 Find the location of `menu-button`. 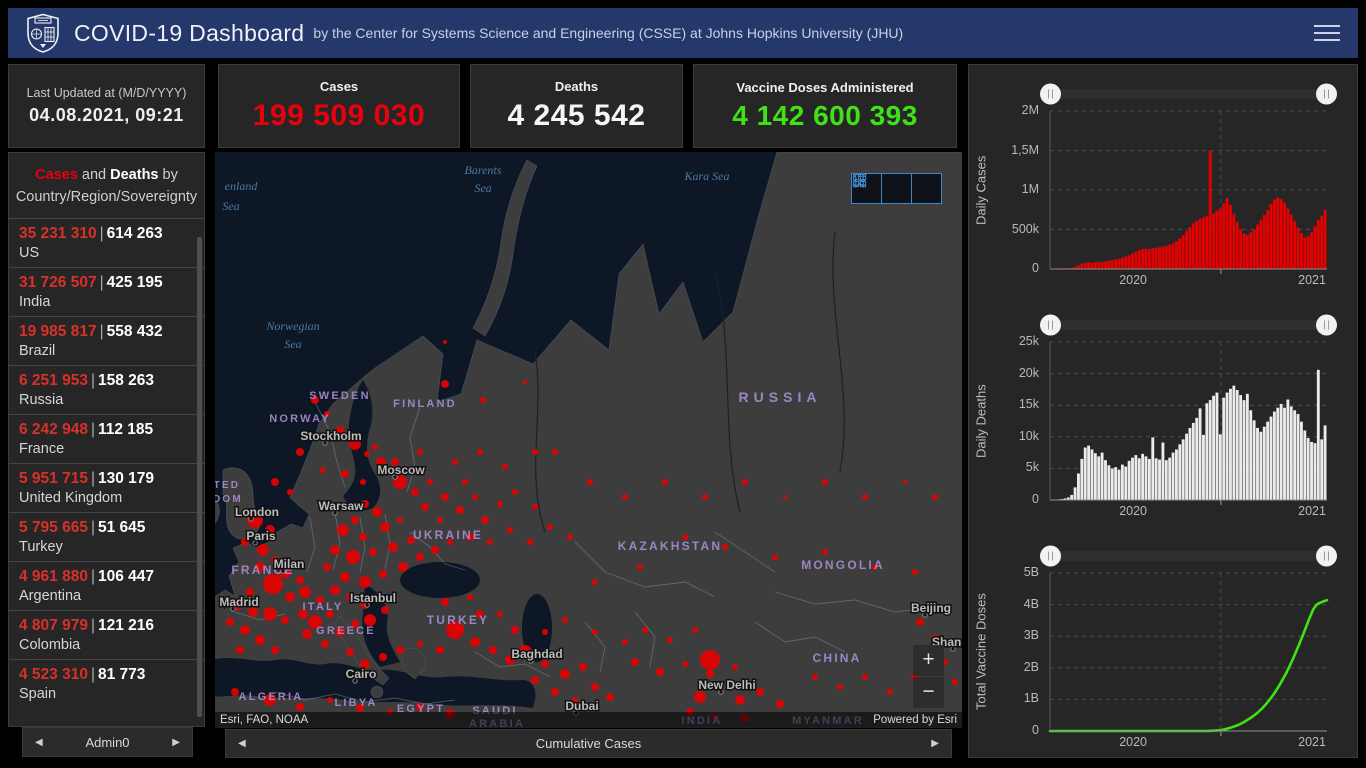

menu-button is located at coordinates (1327, 33).